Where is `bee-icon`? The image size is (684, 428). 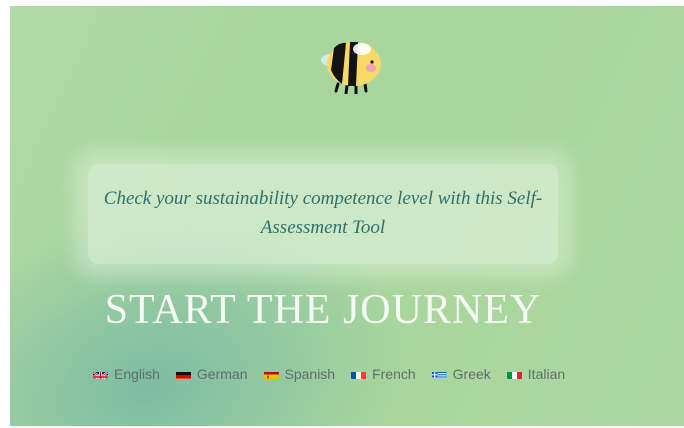 bee-icon is located at coordinates (353, 66).